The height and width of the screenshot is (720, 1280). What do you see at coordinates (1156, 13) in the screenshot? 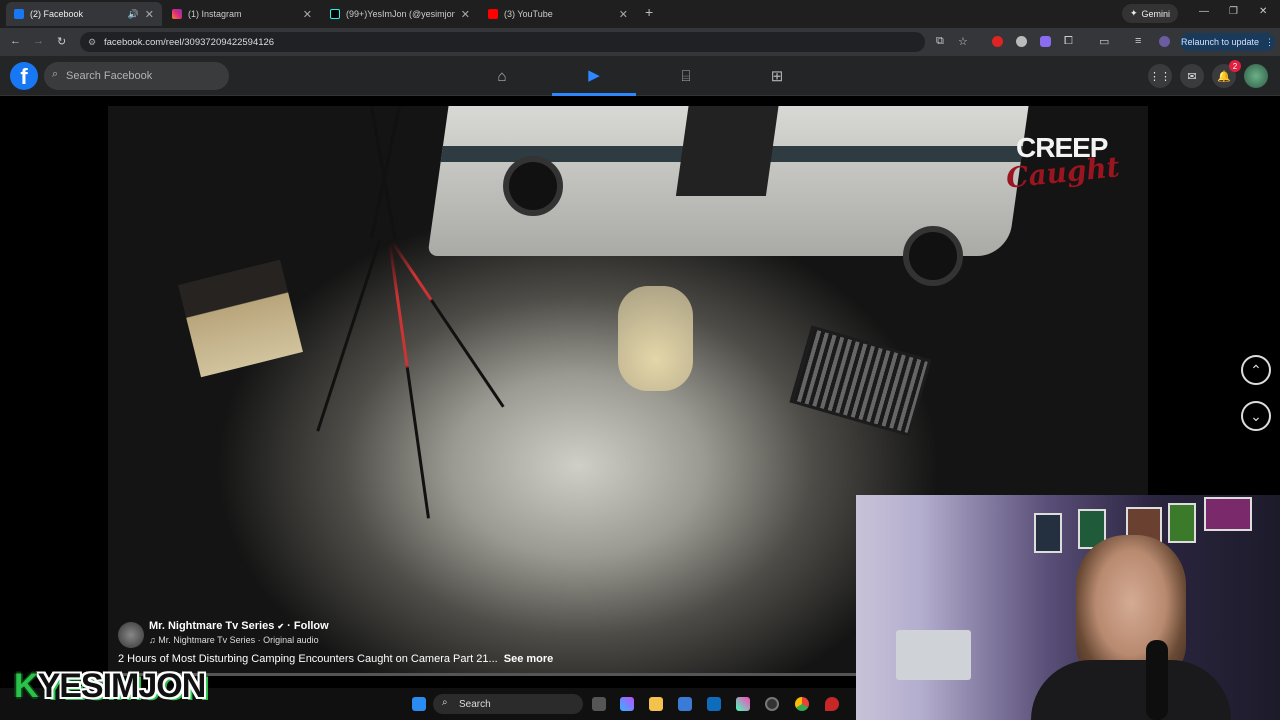
I see `gemini-label: Gemini` at bounding box center [1156, 13].